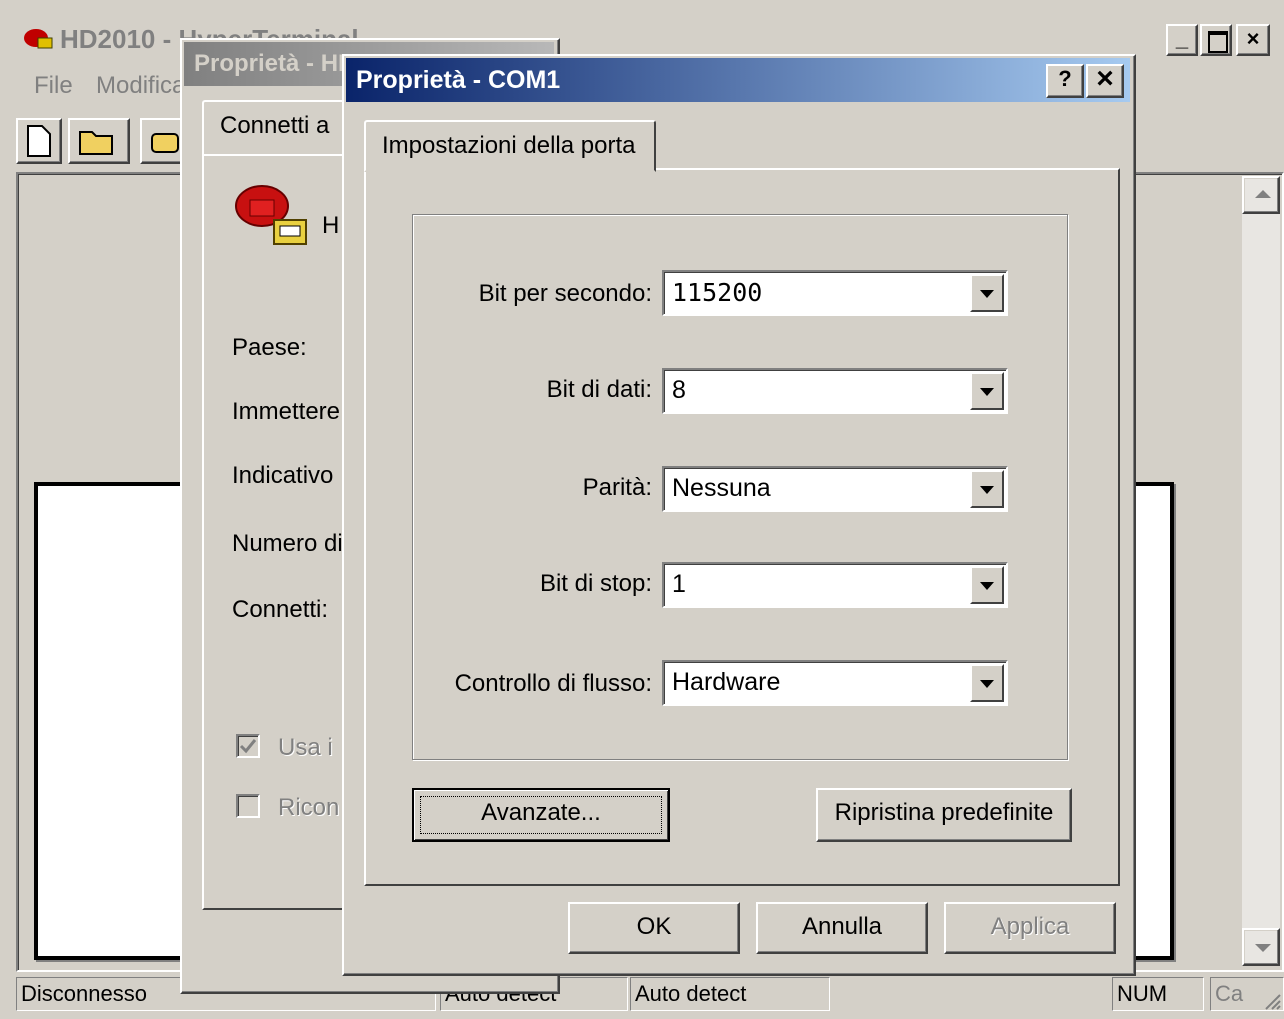  I want to click on tab-label: Impostazioni della porta, so click(509, 145).